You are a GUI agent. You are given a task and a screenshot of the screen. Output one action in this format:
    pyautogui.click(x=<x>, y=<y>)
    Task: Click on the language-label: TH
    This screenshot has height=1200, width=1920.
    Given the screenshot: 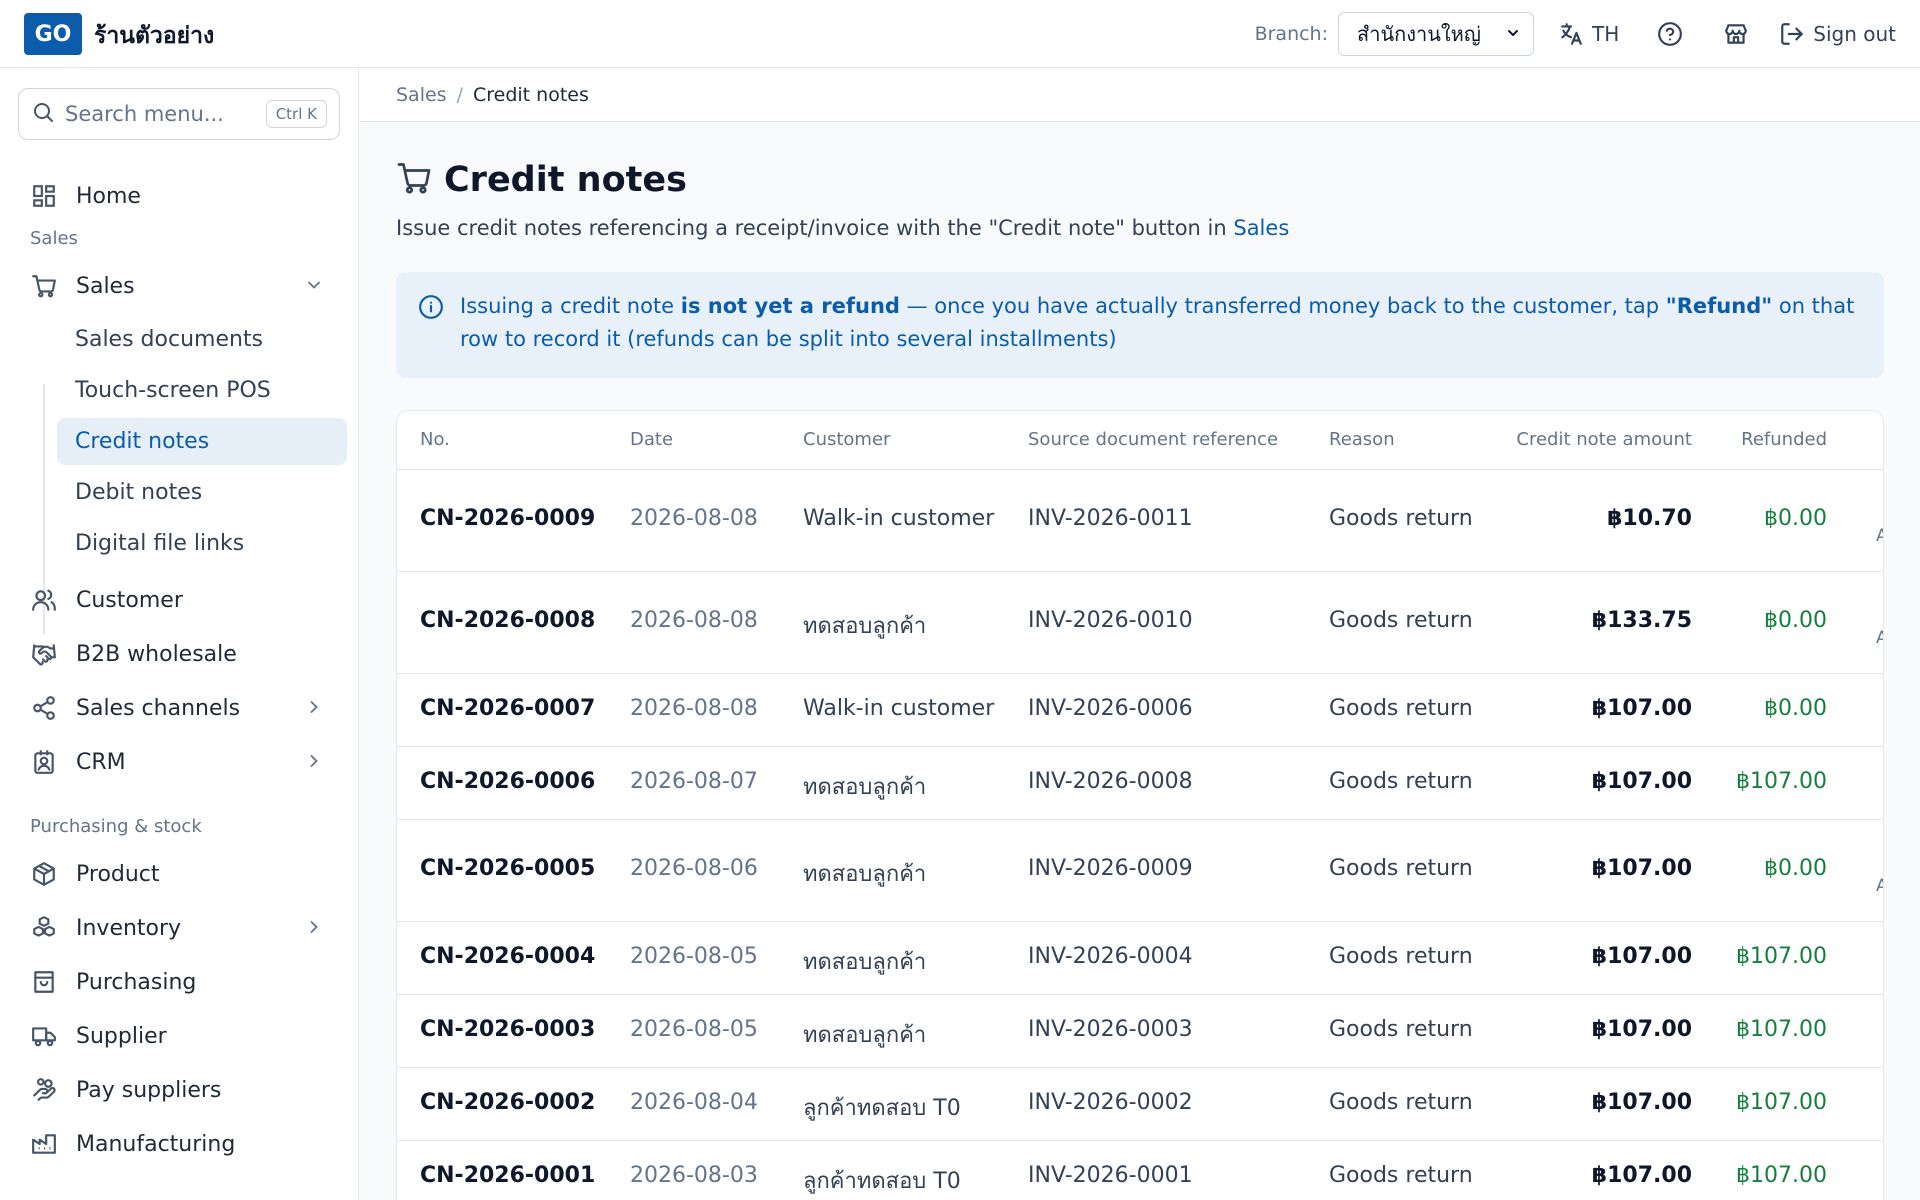 What is the action you would take?
    pyautogui.click(x=1606, y=34)
    